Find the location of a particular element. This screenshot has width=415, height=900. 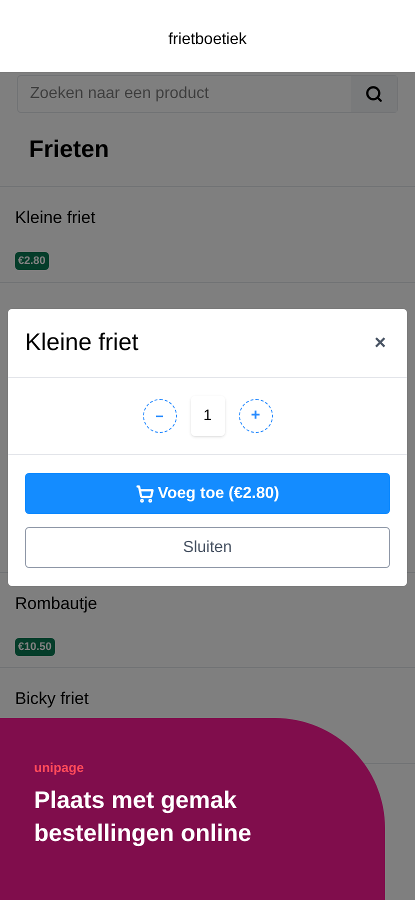

search-icon is located at coordinates (374, 94).